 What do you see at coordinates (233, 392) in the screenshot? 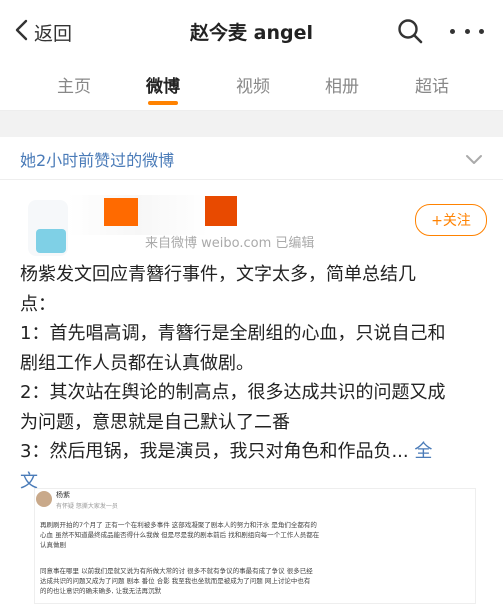
I see `post-line: 2：其次站在舆论的制高点，很多达成共识的问题又成` at bounding box center [233, 392].